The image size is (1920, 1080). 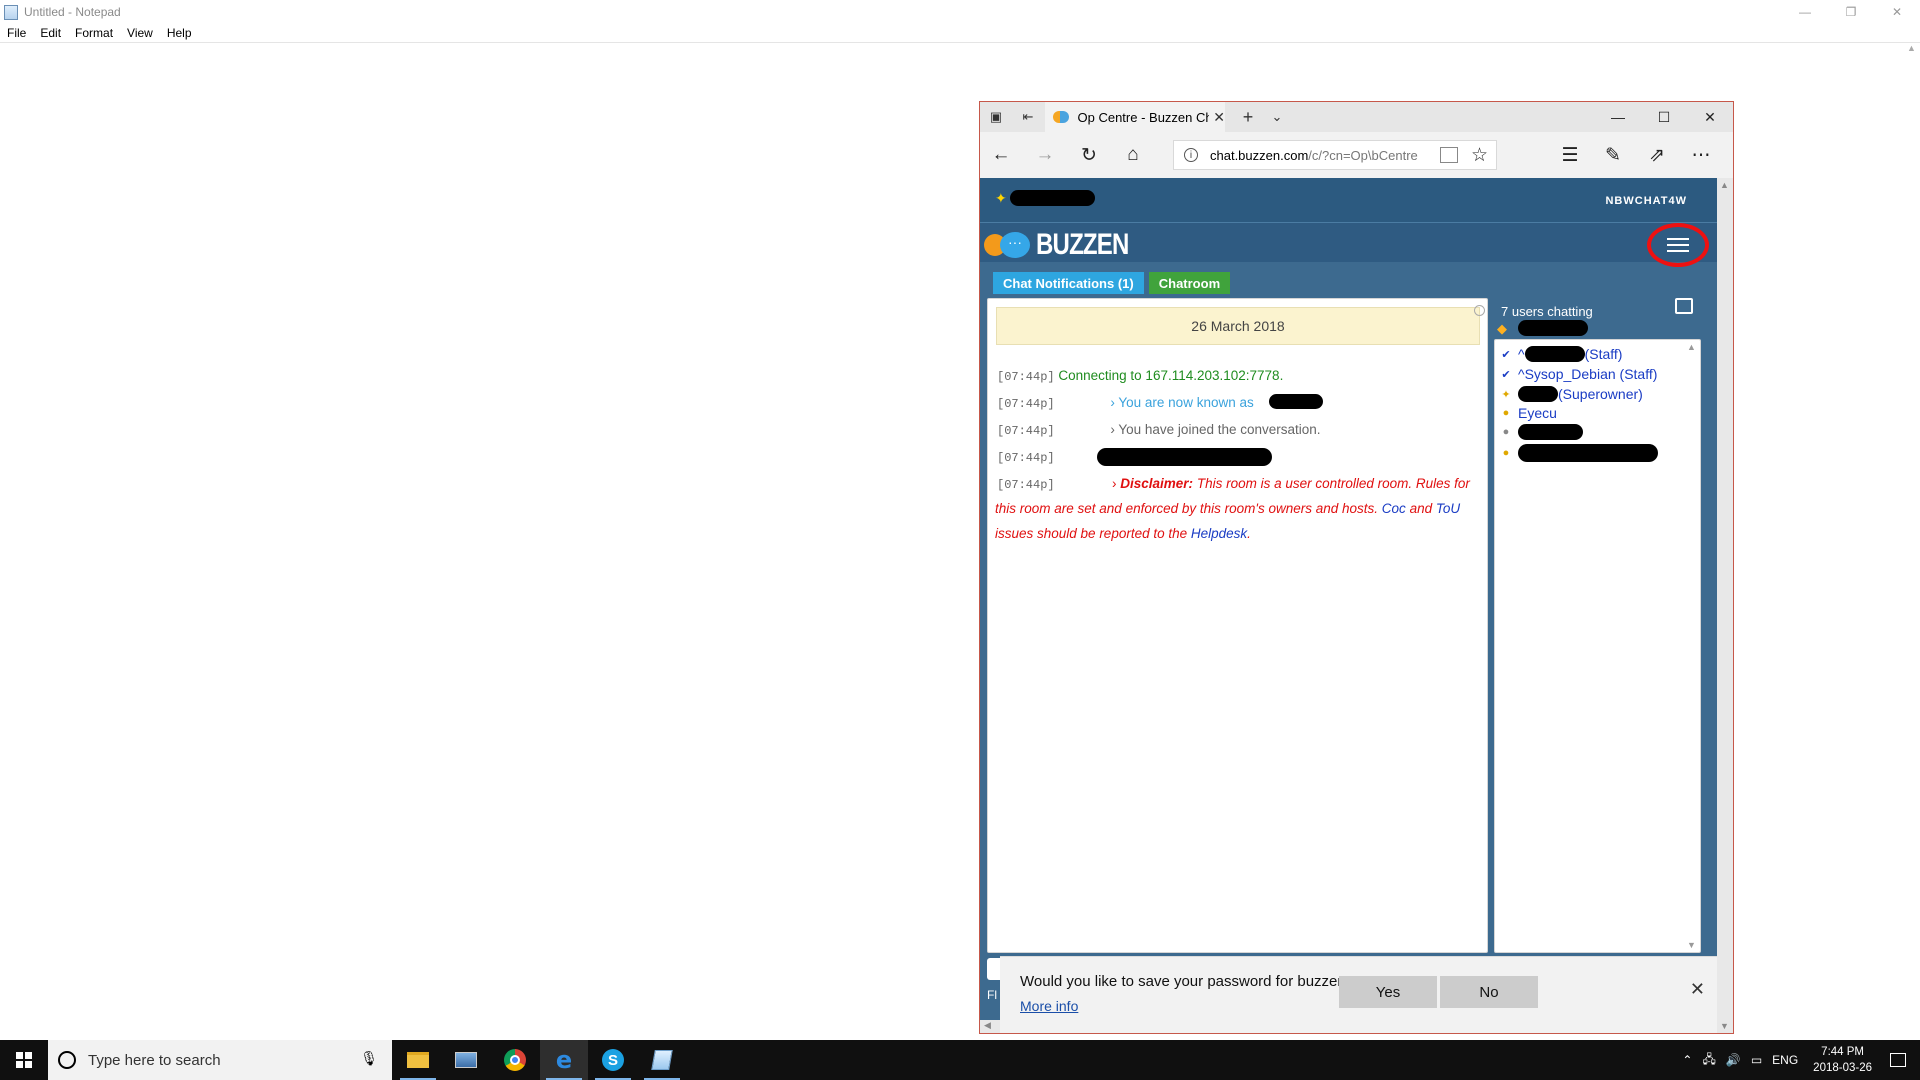 I want to click on users-panel-toggle-icon, so click(x=1684, y=306).